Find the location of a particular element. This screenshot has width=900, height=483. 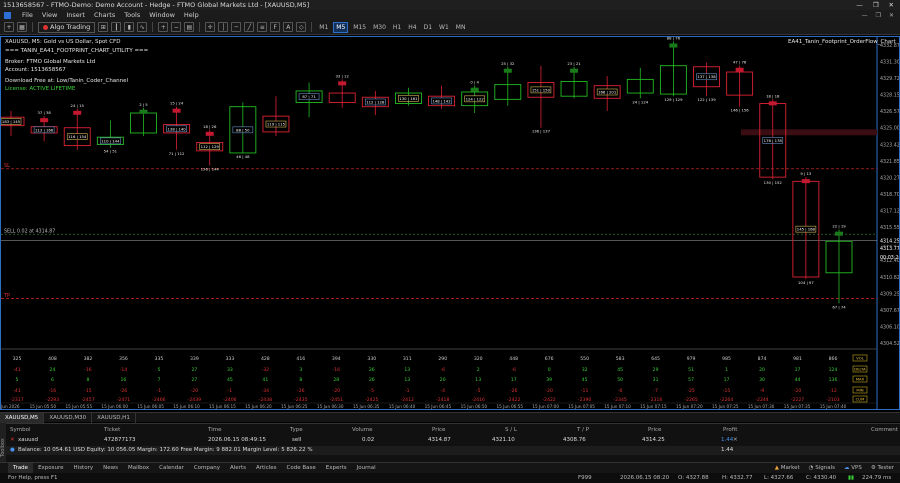

timeframe-mn: MN is located at coordinates (461, 27).